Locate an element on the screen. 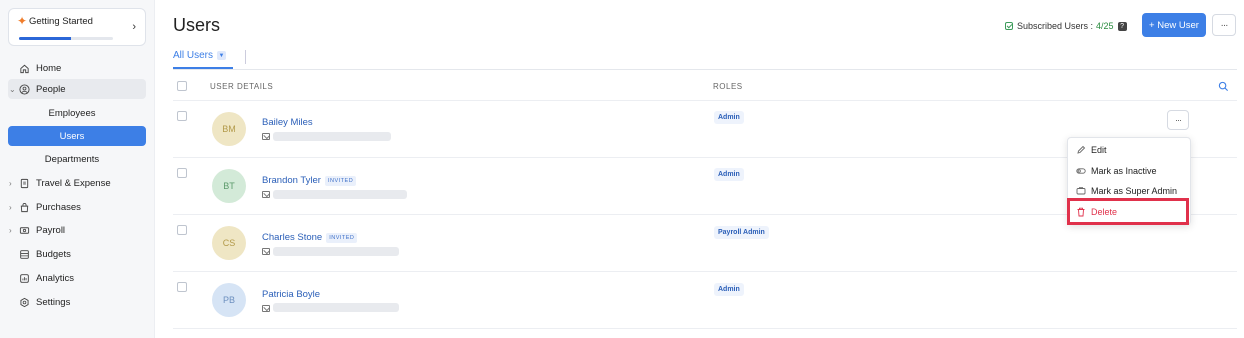 Image resolution: width=1244 pixels, height=338 pixels. subscribed-users-info: Subscribed Users : 4/25 ? is located at coordinates (1066, 26).